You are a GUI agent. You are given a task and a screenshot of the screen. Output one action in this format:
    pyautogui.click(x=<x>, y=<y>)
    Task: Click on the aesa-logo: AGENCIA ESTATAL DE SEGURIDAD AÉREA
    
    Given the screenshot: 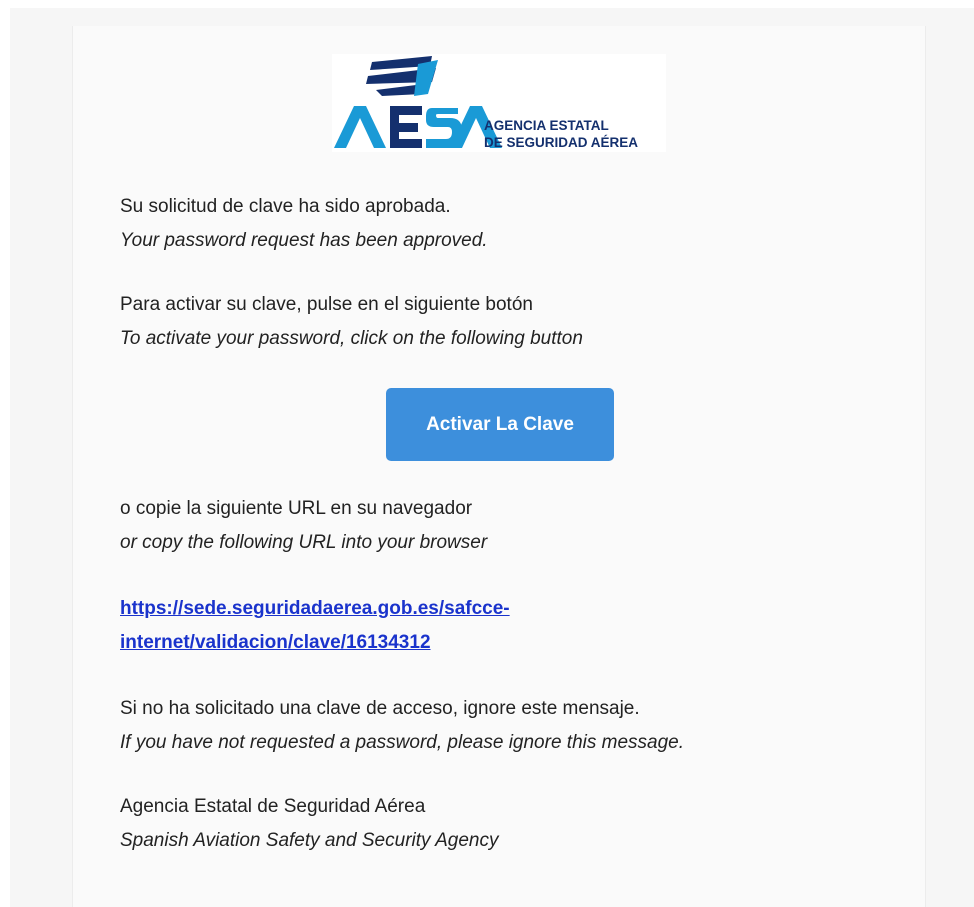 What is the action you would take?
    pyautogui.click(x=499, y=103)
    